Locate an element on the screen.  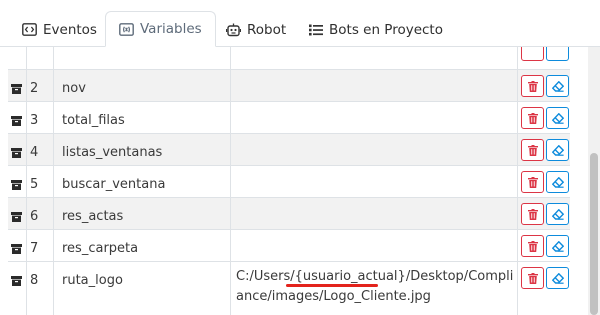
tab-label: Eventos is located at coordinates (70, 29).